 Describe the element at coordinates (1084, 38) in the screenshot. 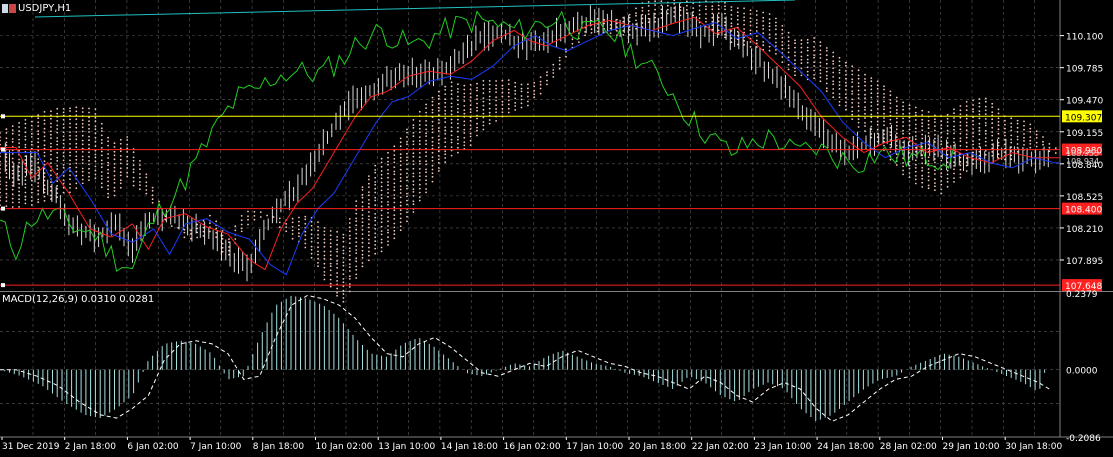

I see `price-tick-label: 110.100` at that location.